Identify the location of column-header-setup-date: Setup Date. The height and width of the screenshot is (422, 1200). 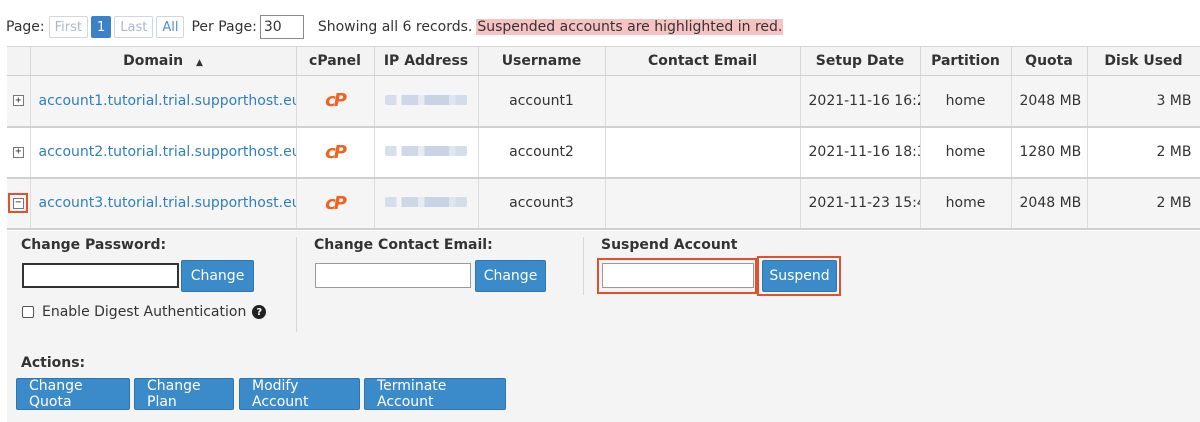
(860, 61).